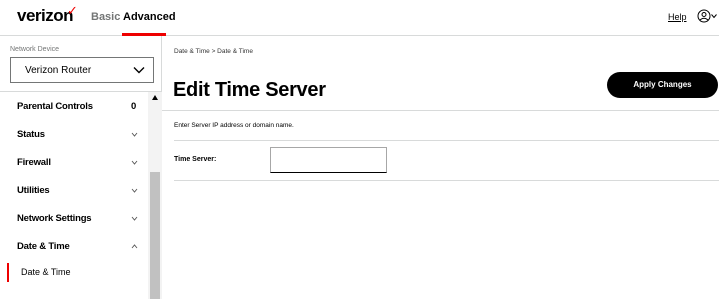 The image size is (719, 299). Describe the element at coordinates (54, 218) in the screenshot. I see `sidebar-item-label: Network Settings` at that location.